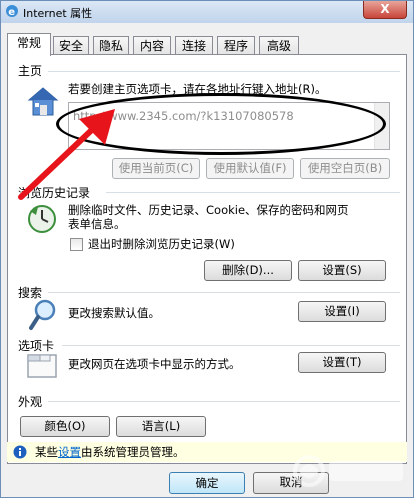 The height and width of the screenshot is (498, 414). I want to click on title-bar: e Internet 属性 X, so click(207, 12).